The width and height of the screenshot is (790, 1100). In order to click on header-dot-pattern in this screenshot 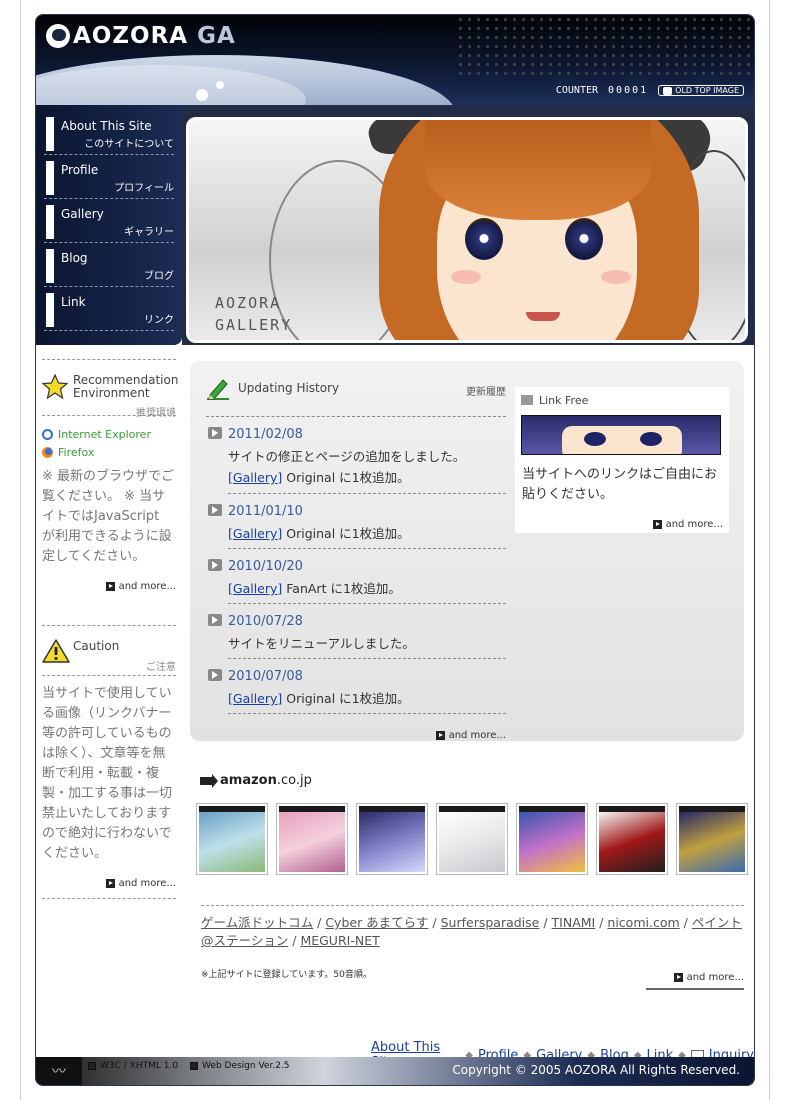, I will do `click(605, 46)`.